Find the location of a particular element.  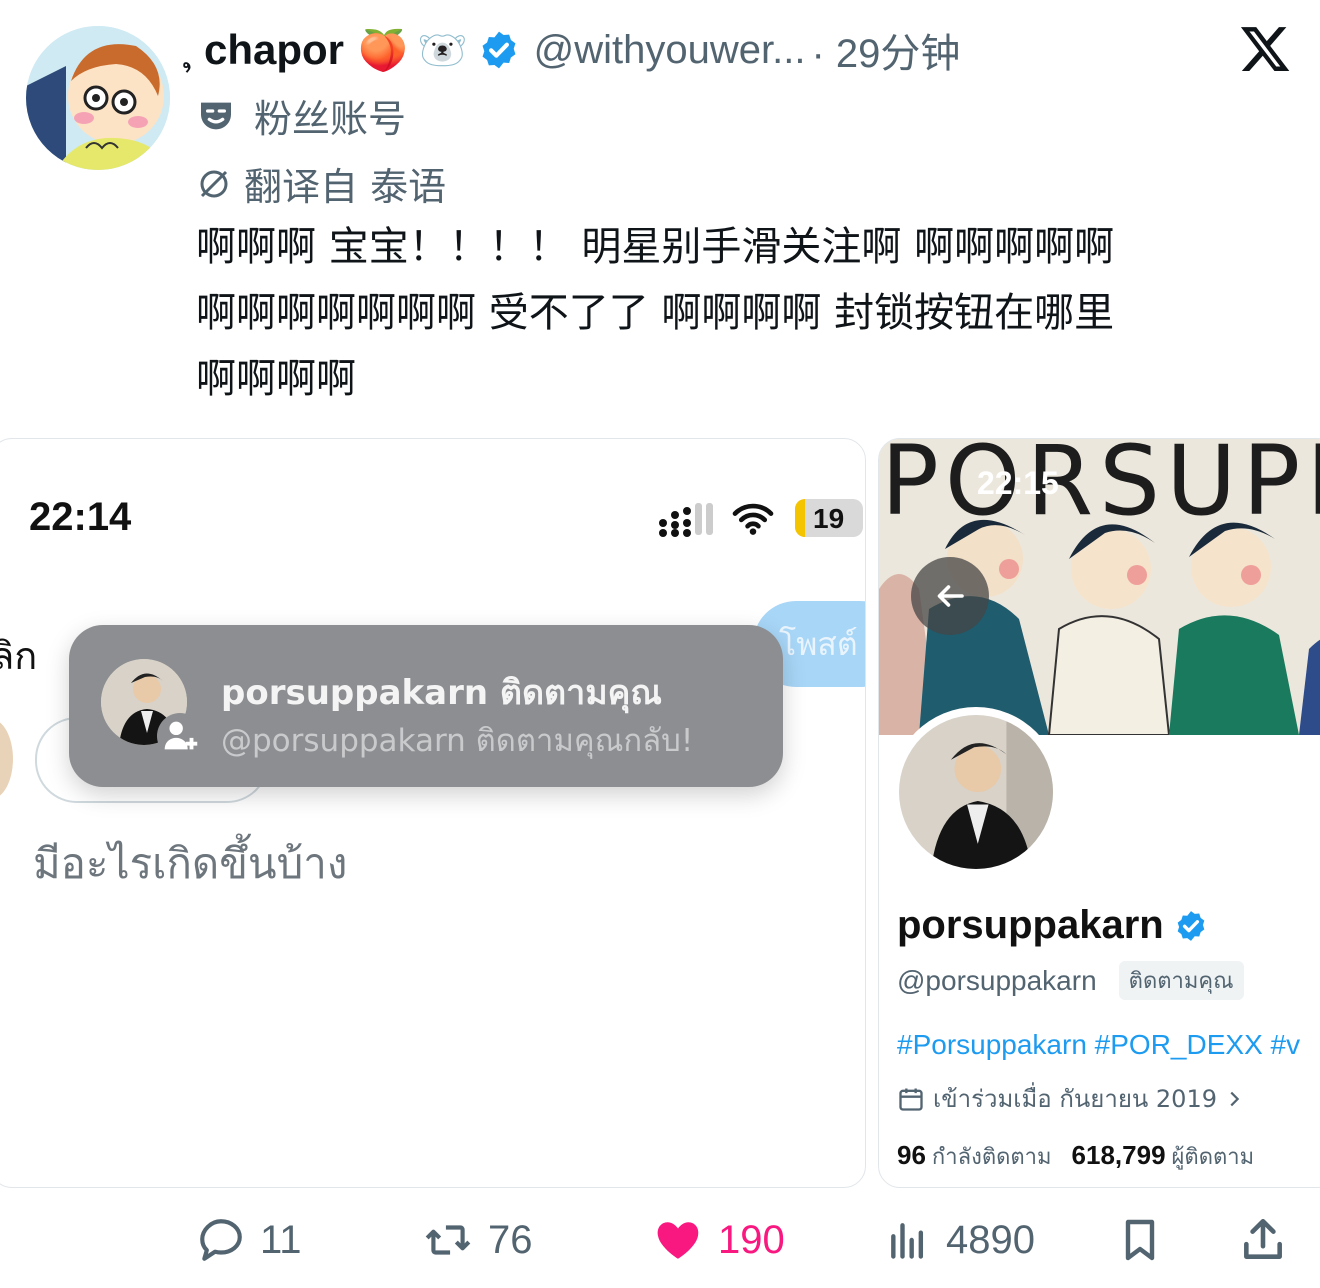

profile-avatar is located at coordinates (976, 792).